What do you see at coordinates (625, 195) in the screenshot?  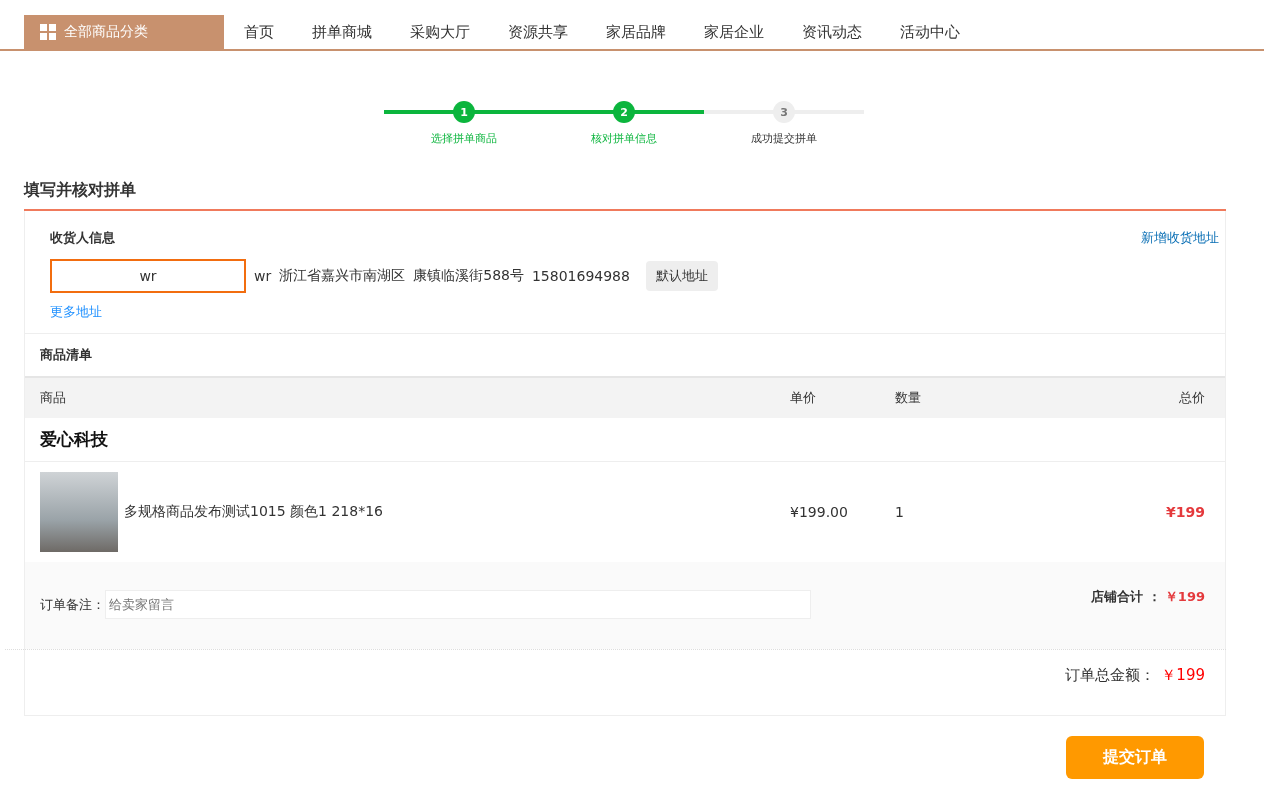 I see `page-title: 填写并核对拼单` at bounding box center [625, 195].